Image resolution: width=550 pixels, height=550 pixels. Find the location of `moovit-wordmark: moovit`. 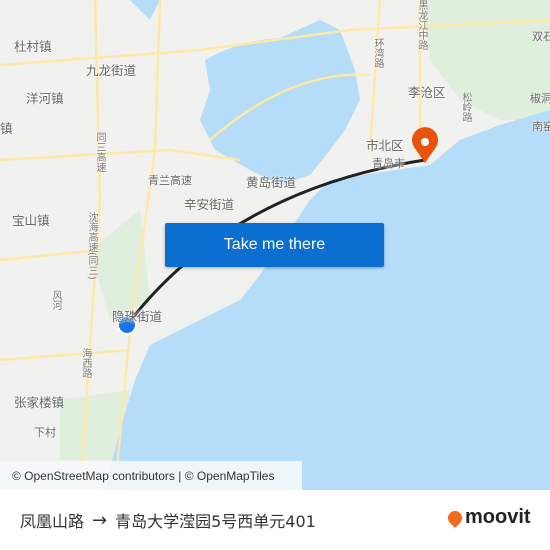

moovit-wordmark: moovit is located at coordinates (498, 517).